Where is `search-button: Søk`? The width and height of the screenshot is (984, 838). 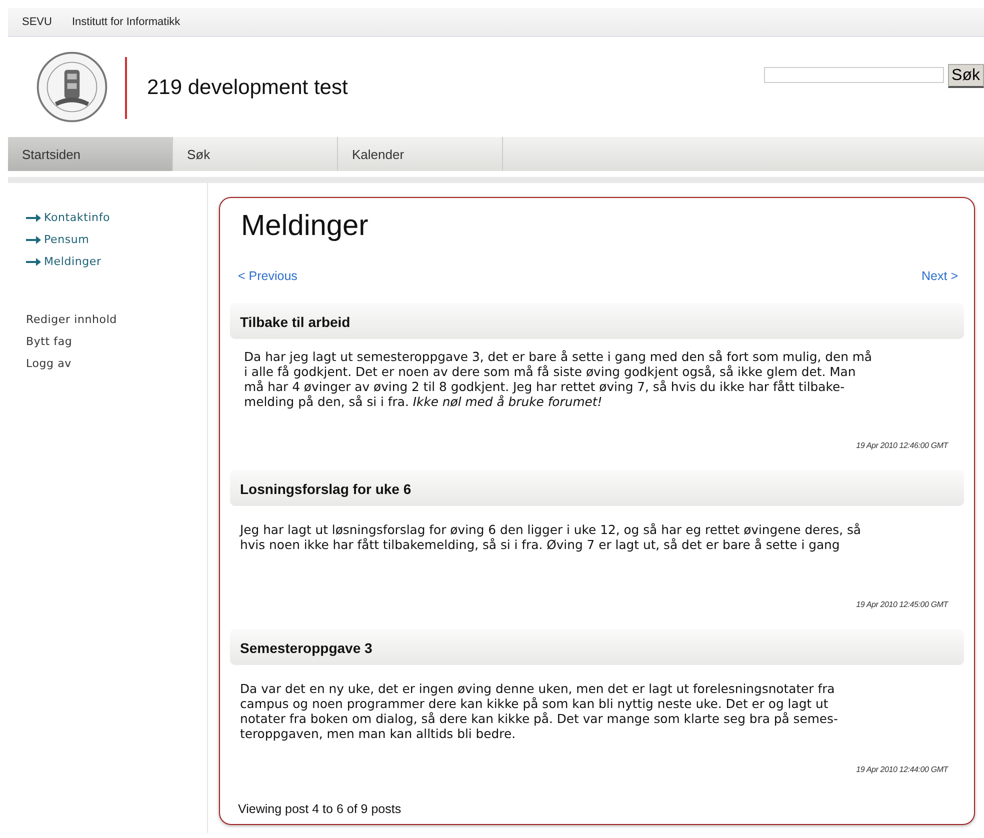
search-button: Søk is located at coordinates (966, 76).